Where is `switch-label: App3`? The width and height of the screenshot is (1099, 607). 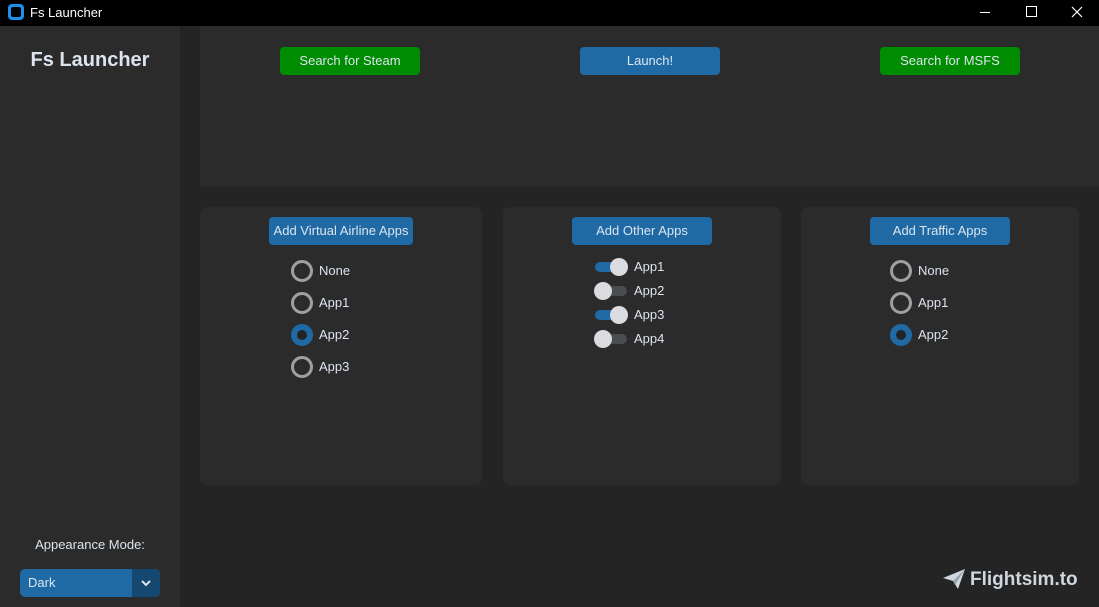
switch-label: App3 is located at coordinates (649, 314).